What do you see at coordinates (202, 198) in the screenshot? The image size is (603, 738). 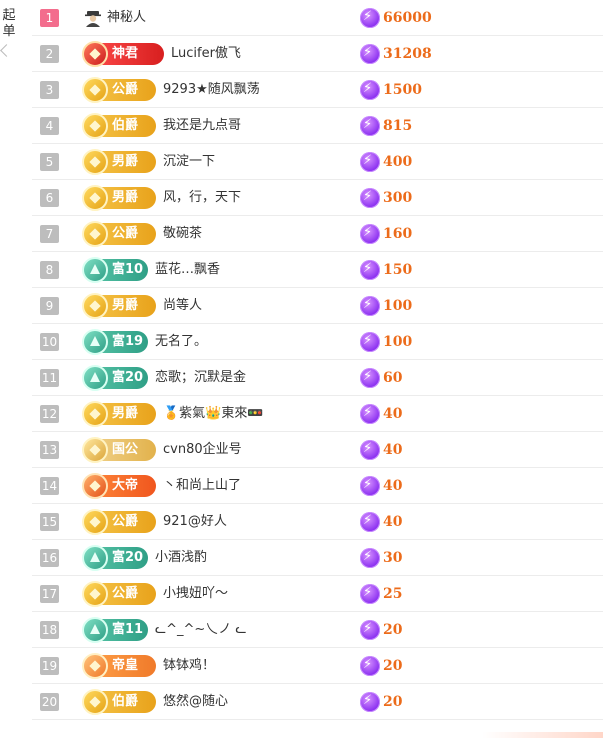 I see `user-name: 风，行，天下` at bounding box center [202, 198].